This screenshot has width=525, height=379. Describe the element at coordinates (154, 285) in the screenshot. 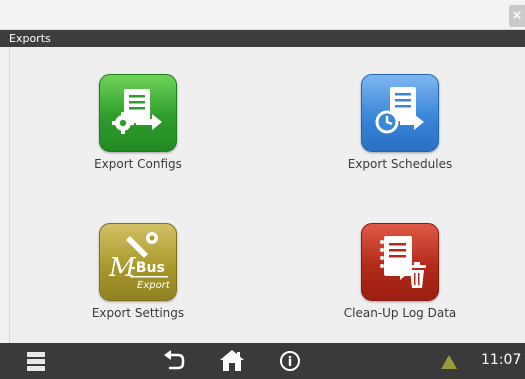

I see `svg-text: Export` at that location.